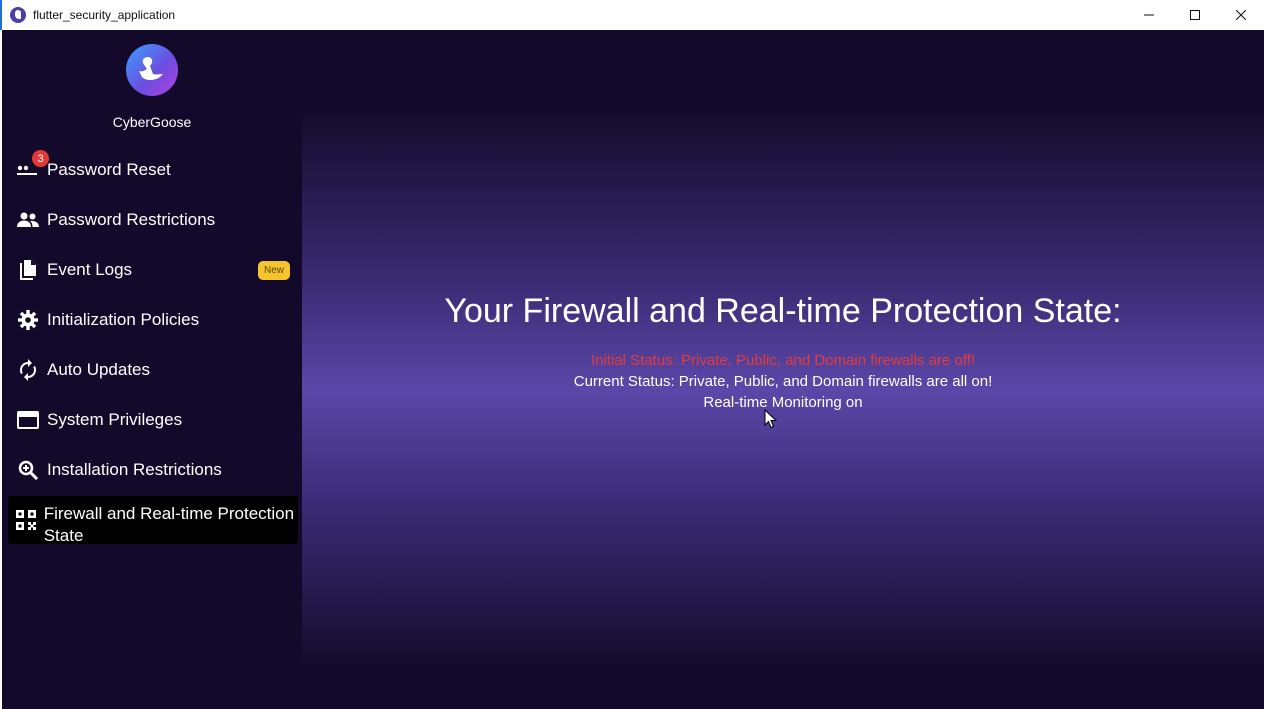  Describe the element at coordinates (28, 220) in the screenshot. I see `people-icon` at that location.